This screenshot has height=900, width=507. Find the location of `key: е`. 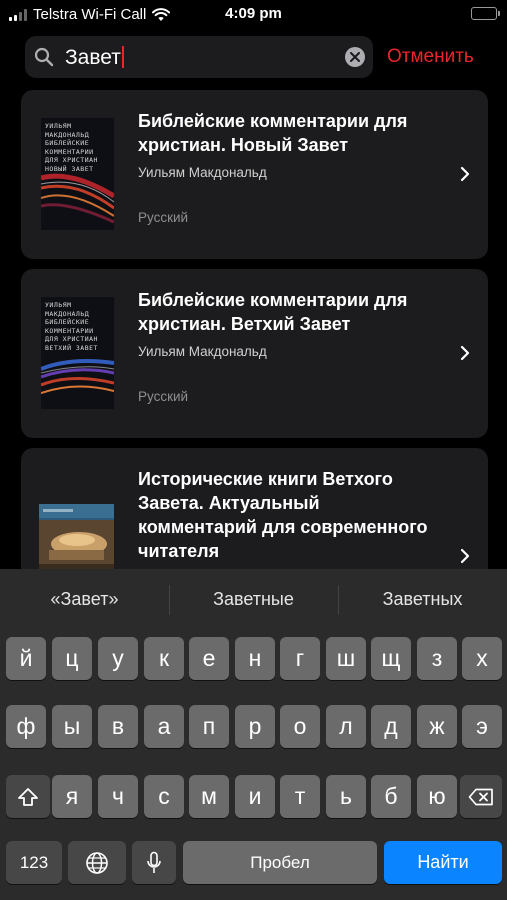

key: е is located at coordinates (209, 658).